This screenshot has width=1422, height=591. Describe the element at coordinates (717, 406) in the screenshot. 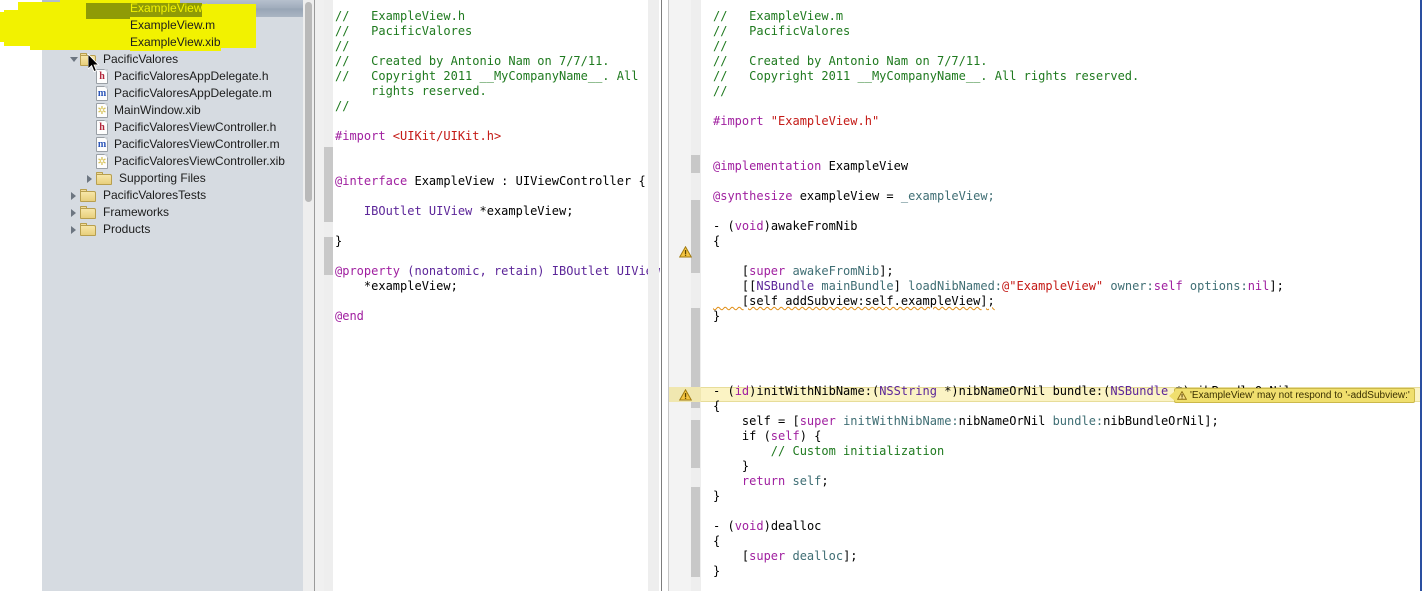

I see `code-token: {` at that location.